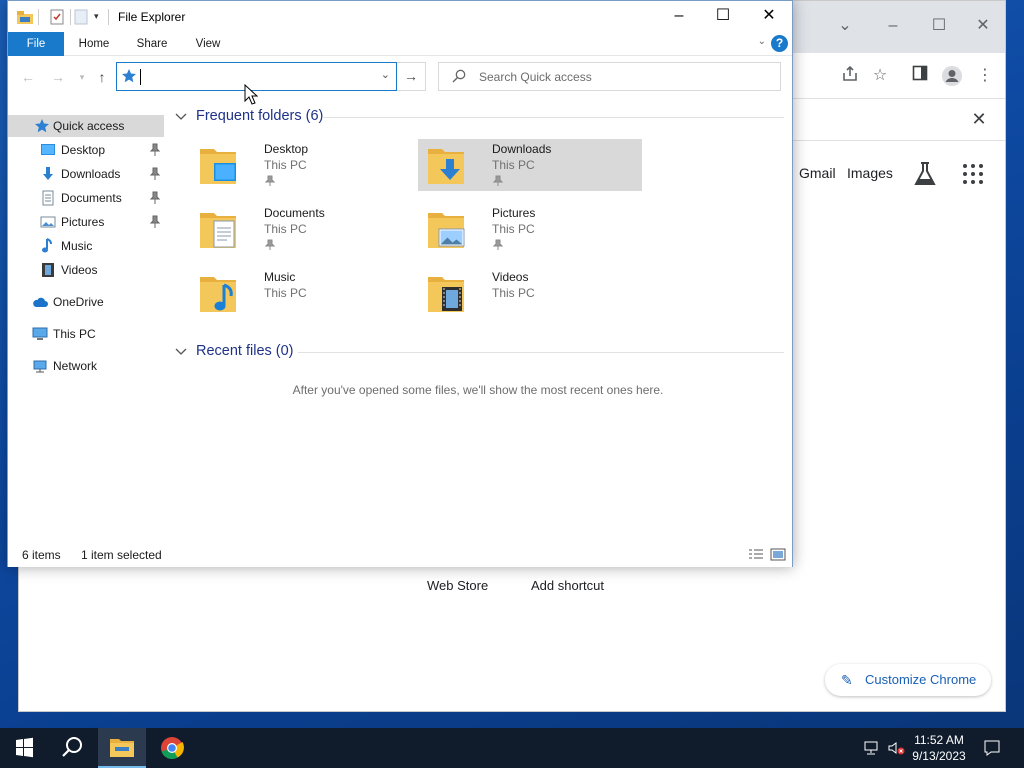  What do you see at coordinates (41, 555) in the screenshot?
I see `item-count: 6 items` at bounding box center [41, 555].